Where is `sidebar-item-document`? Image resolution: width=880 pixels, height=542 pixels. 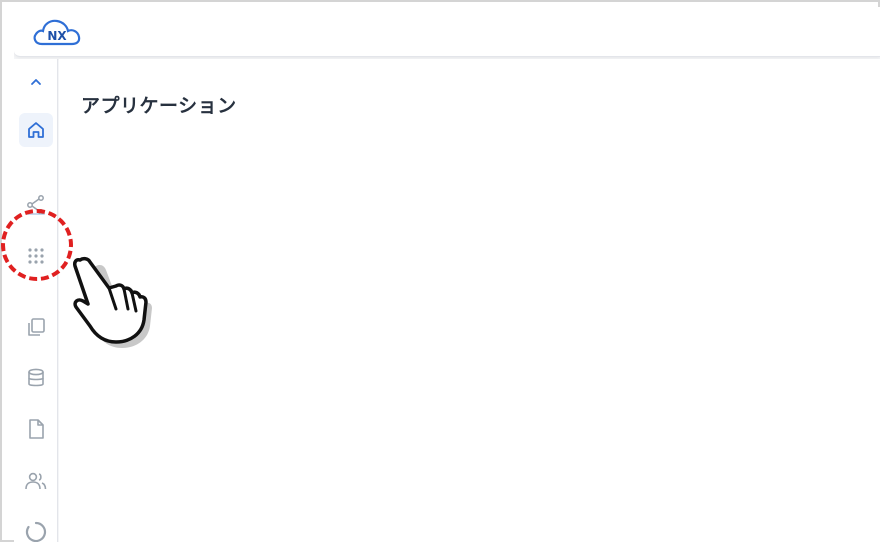
sidebar-item-document is located at coordinates (36, 429).